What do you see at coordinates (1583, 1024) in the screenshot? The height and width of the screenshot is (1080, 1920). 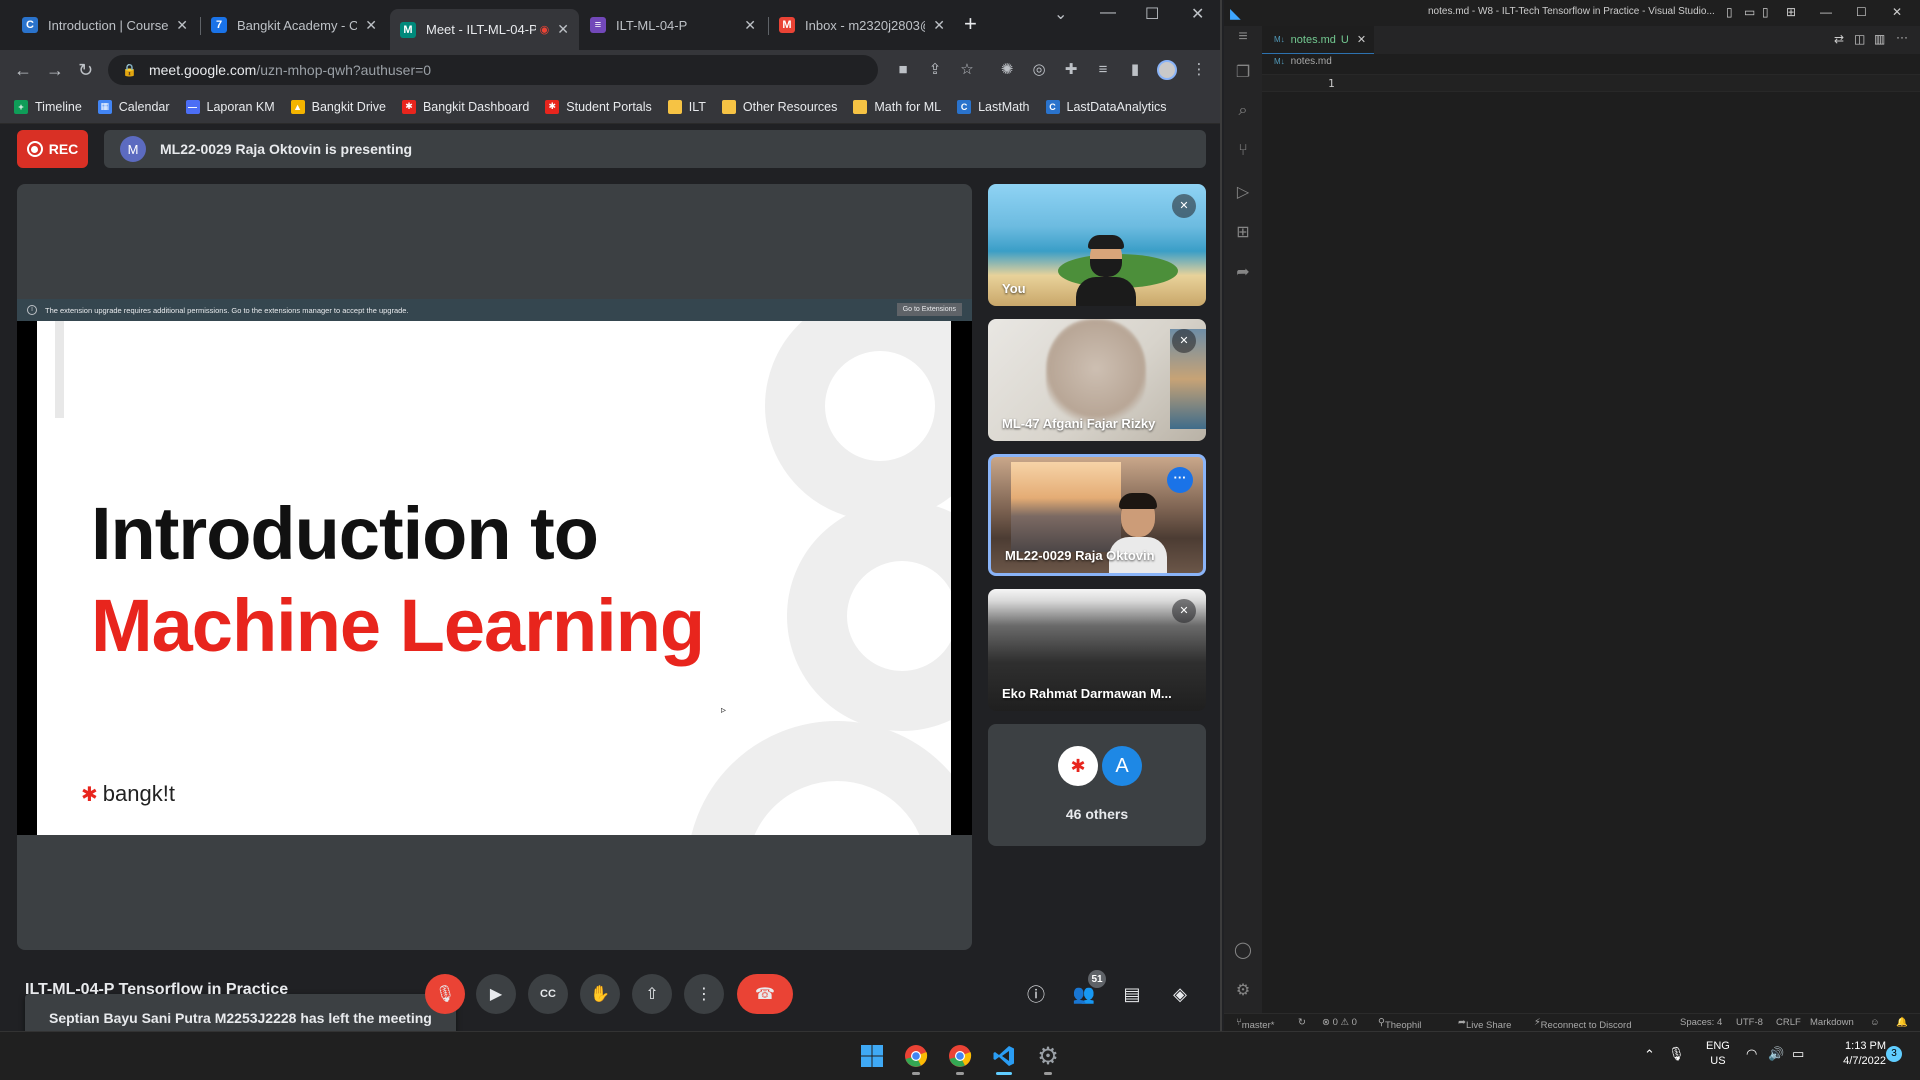 I see `discord-status: ⚡ Reconnect to Discord` at bounding box center [1583, 1024].